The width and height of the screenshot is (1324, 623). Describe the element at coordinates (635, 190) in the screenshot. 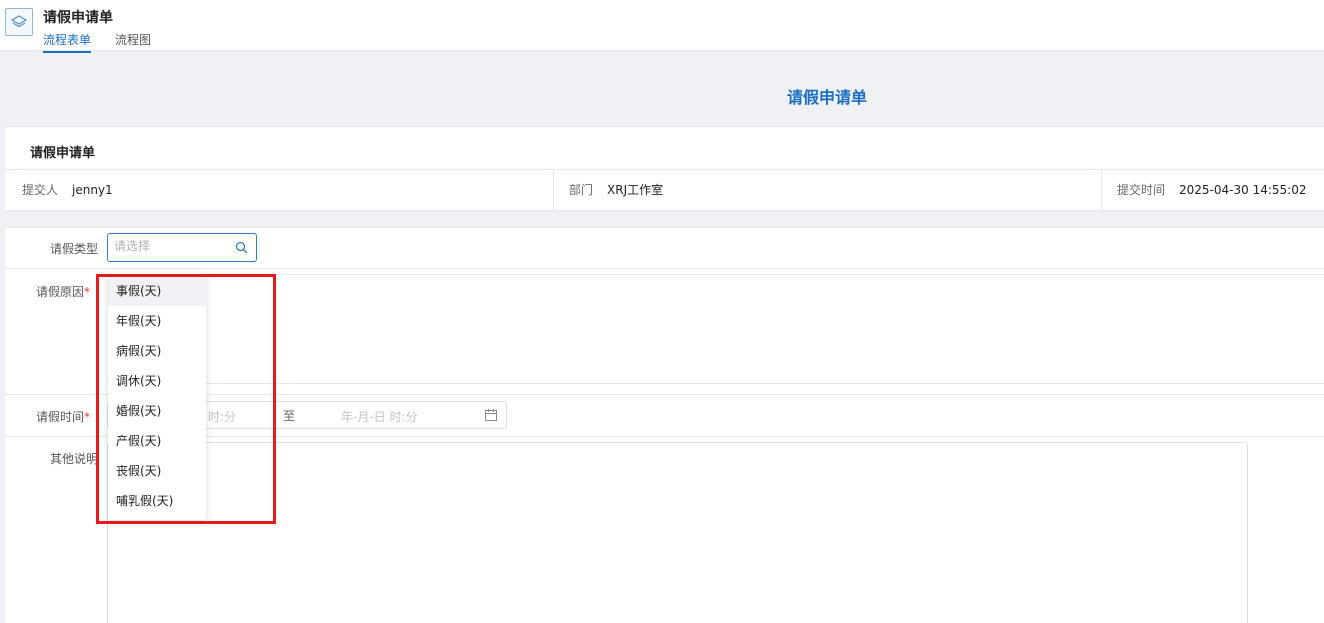

I see `department-value: XRJ工作室` at that location.